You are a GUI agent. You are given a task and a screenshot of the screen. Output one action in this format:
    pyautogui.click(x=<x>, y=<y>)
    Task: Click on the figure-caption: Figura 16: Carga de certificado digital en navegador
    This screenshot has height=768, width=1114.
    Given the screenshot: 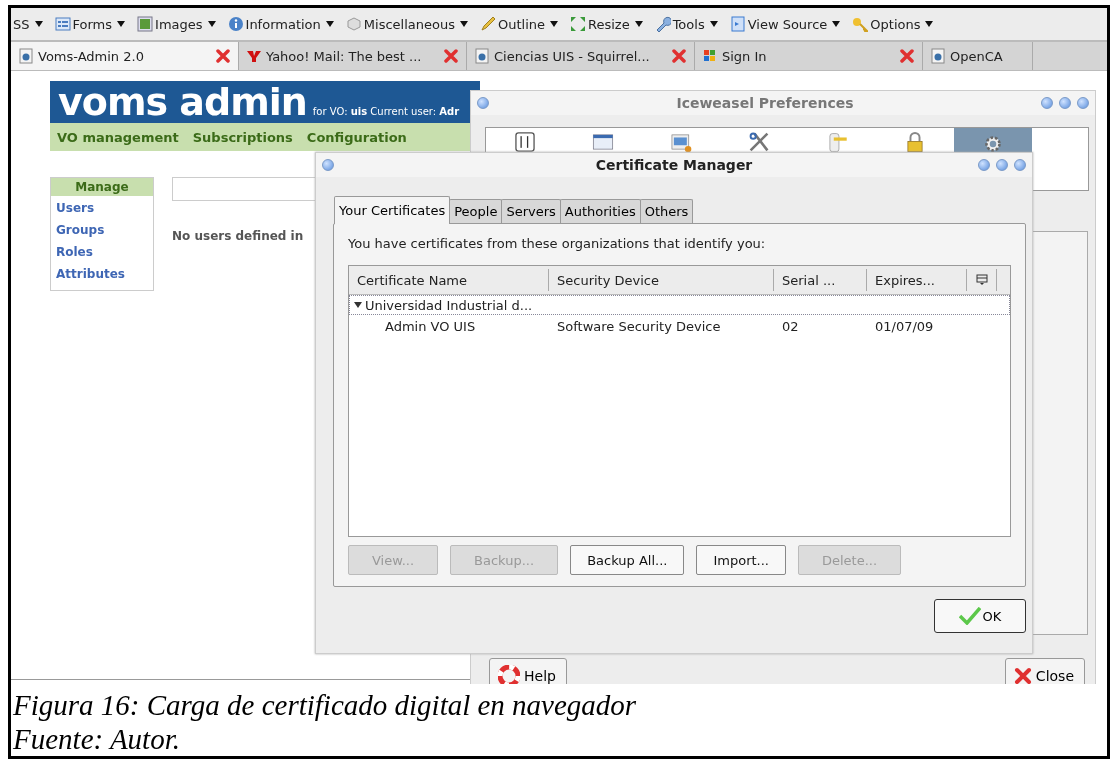 What is the action you would take?
    pyautogui.click(x=325, y=705)
    